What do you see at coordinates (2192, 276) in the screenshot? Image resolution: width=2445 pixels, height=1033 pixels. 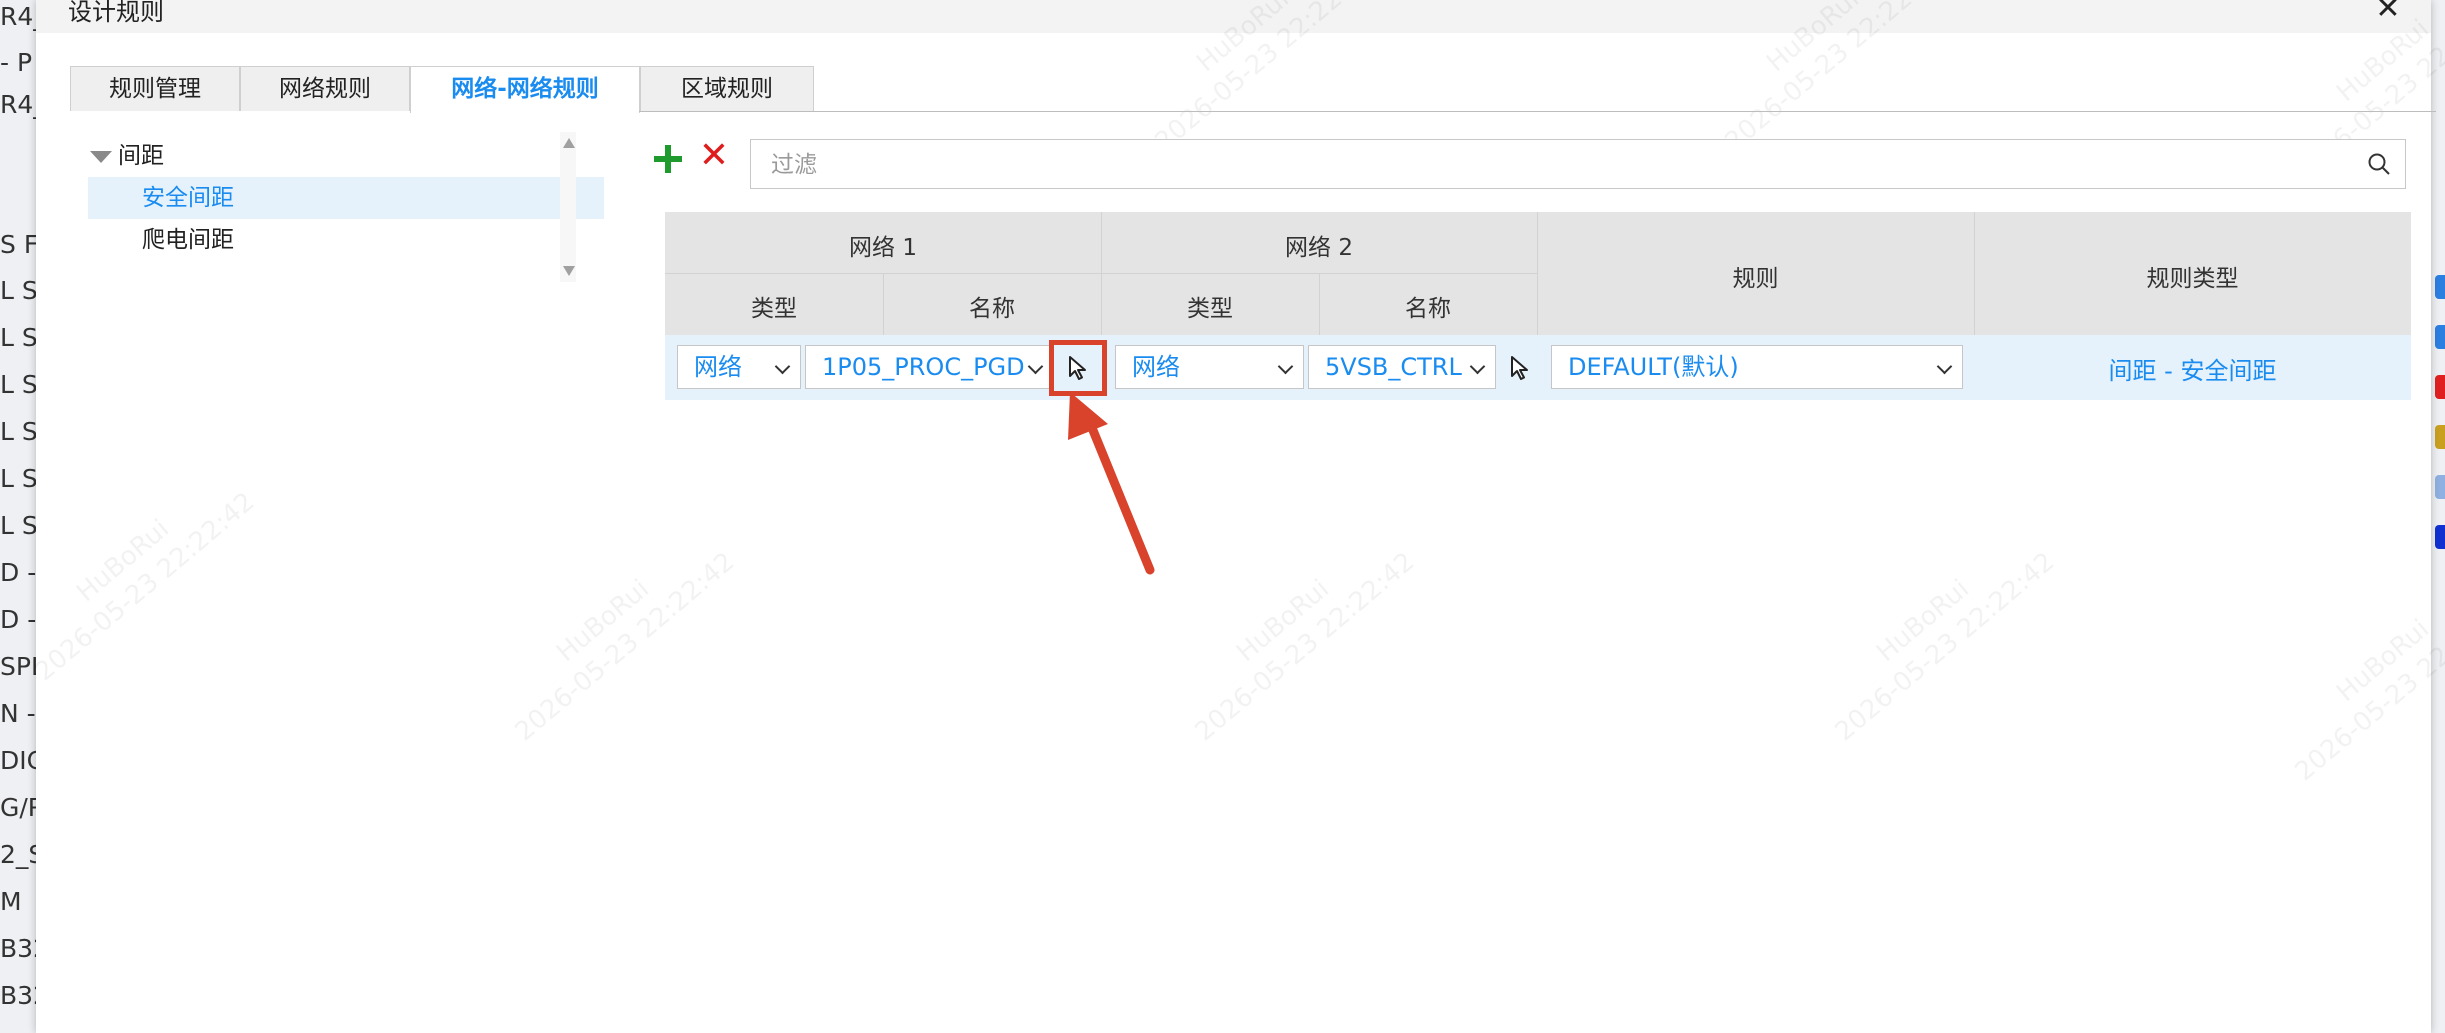 I see `header-rule-type: 规则类型` at bounding box center [2192, 276].